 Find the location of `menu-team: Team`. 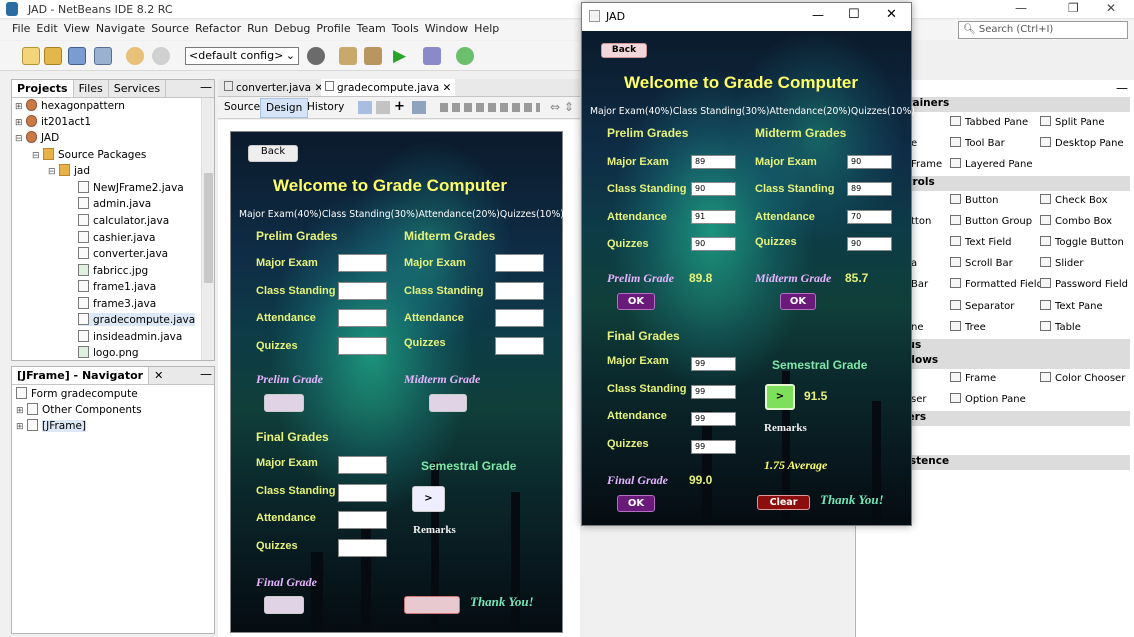

menu-team: Team is located at coordinates (371, 27).